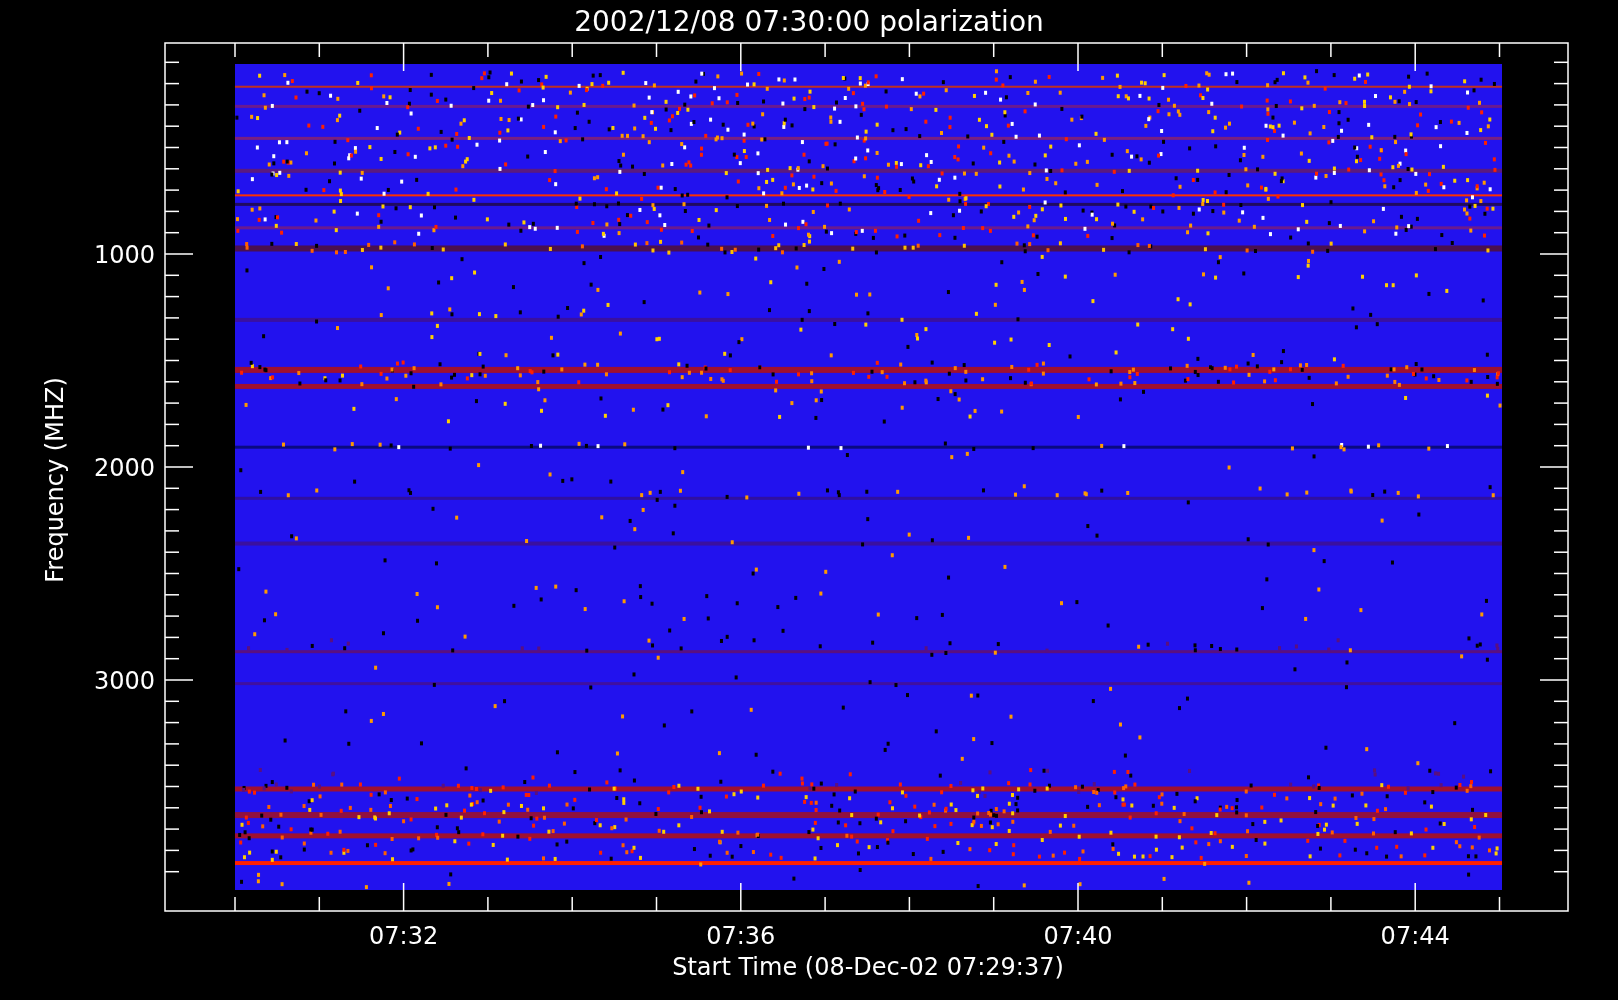  What do you see at coordinates (124, 681) in the screenshot?
I see `y-tick-label: 3000` at bounding box center [124, 681].